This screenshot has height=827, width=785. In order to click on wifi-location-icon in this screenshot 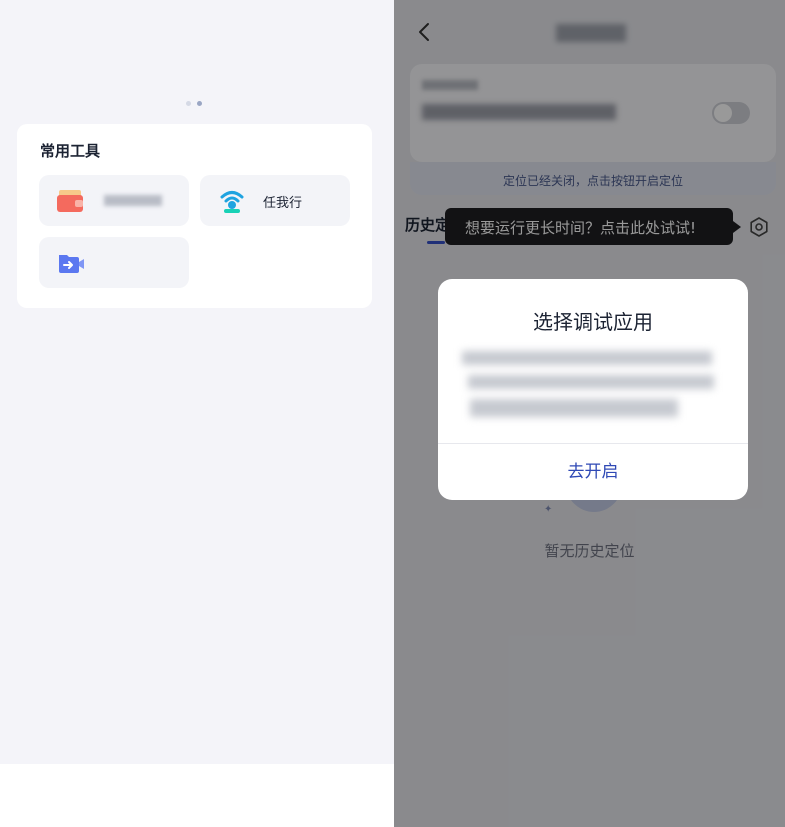, I will do `click(232, 202)`.